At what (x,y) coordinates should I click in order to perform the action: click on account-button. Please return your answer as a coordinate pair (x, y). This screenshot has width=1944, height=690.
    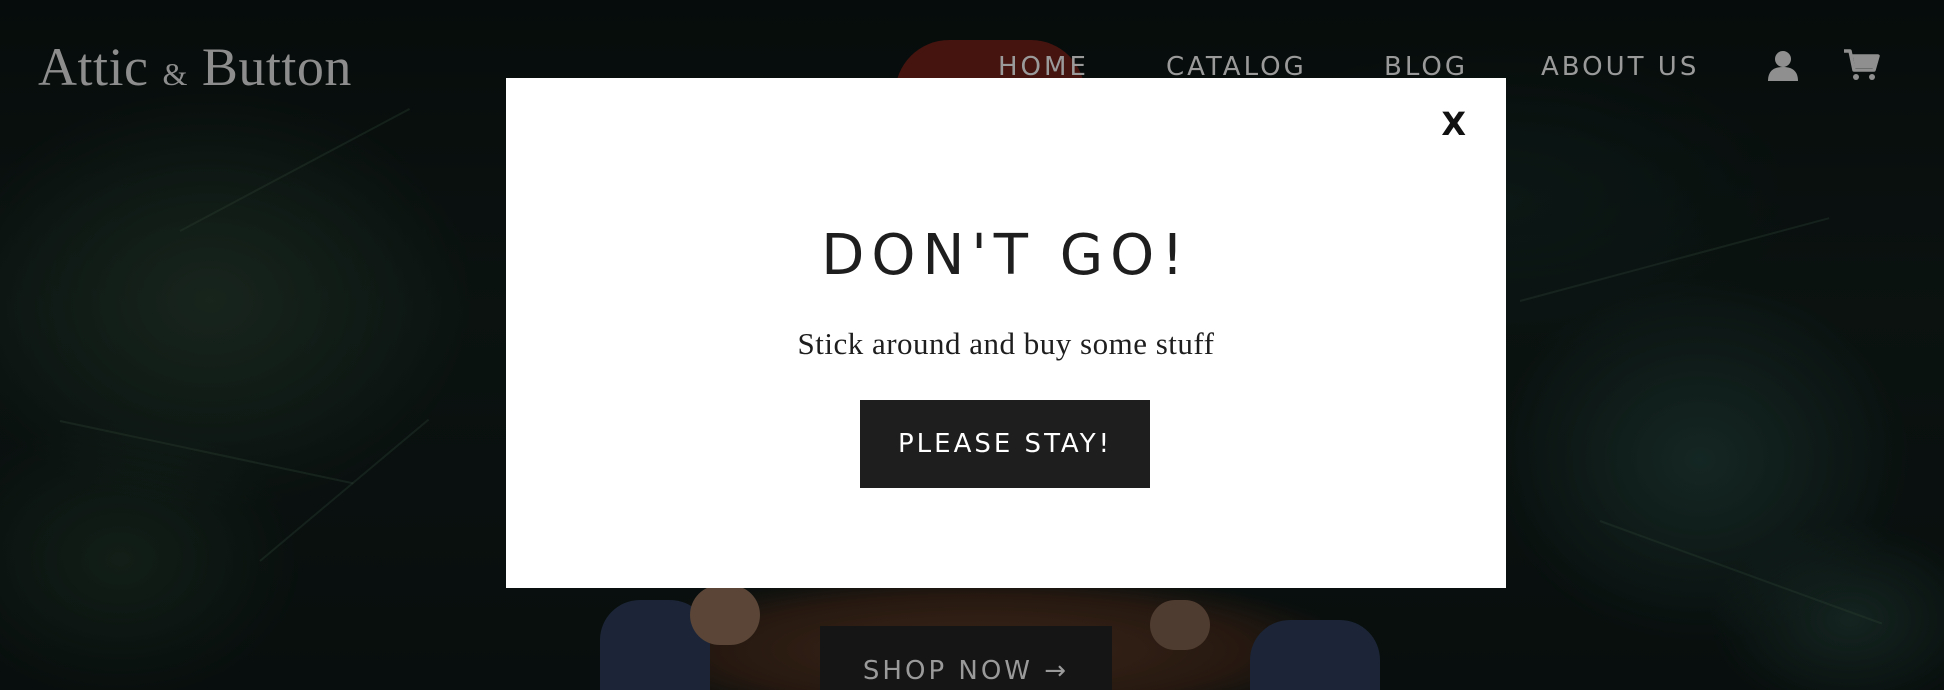
    Looking at the image, I should click on (1783, 65).